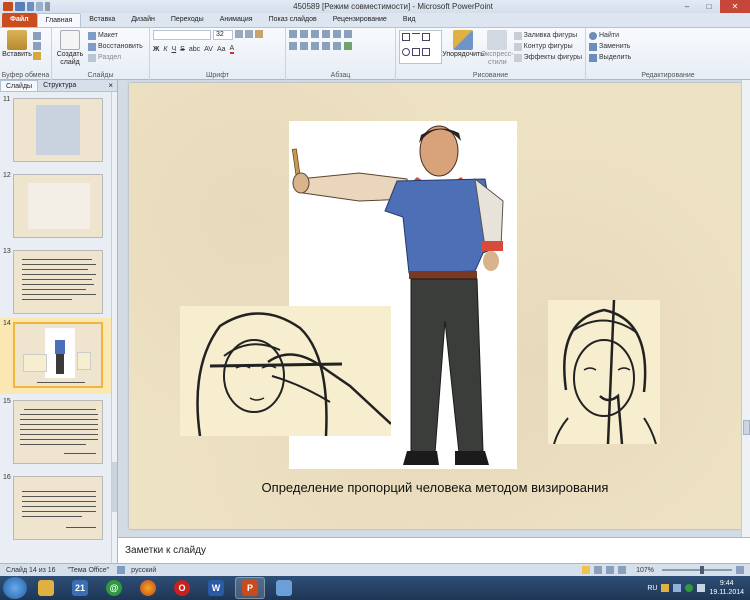  I want to click on taskbar-firefox, so click(148, 588).